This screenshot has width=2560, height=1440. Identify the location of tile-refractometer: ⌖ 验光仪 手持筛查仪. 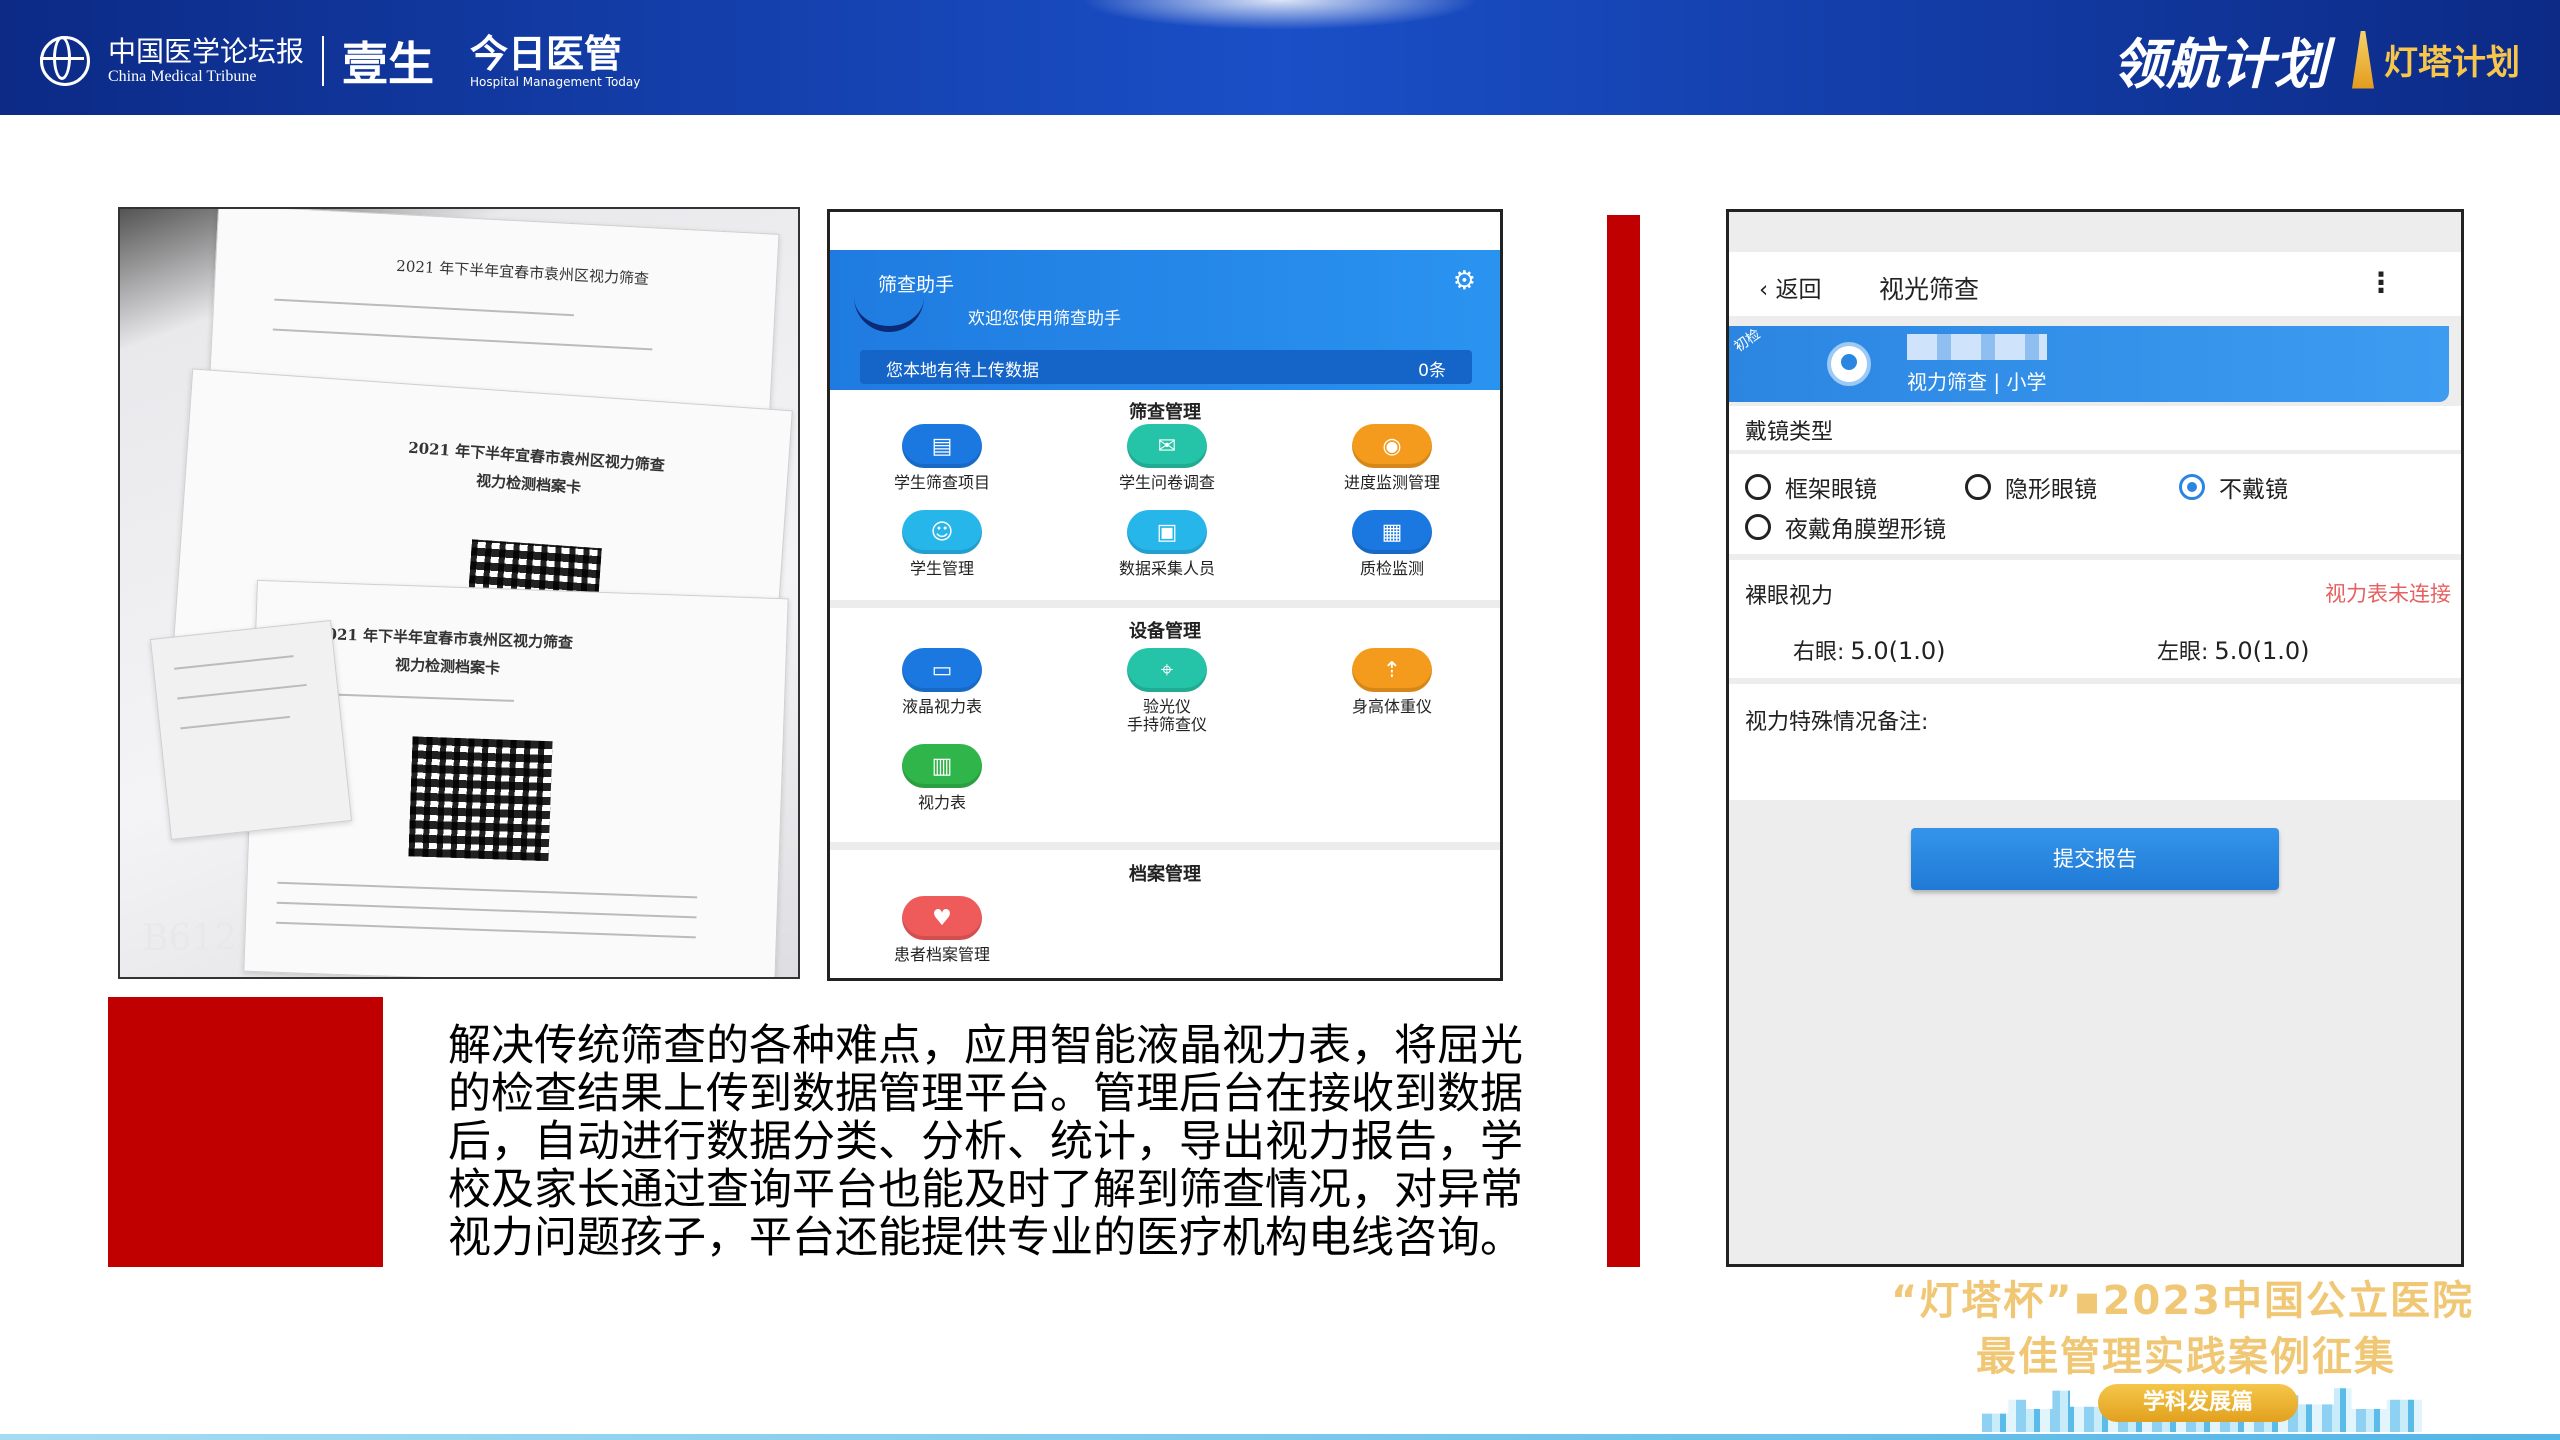
(1167, 691).